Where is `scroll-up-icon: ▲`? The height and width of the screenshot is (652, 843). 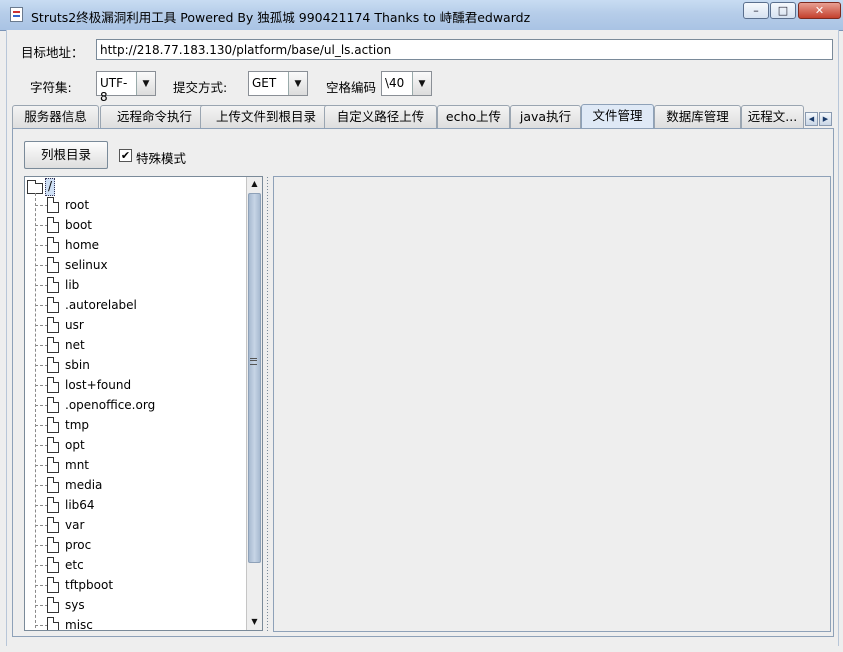
scroll-up-icon: ▲ is located at coordinates (254, 184).